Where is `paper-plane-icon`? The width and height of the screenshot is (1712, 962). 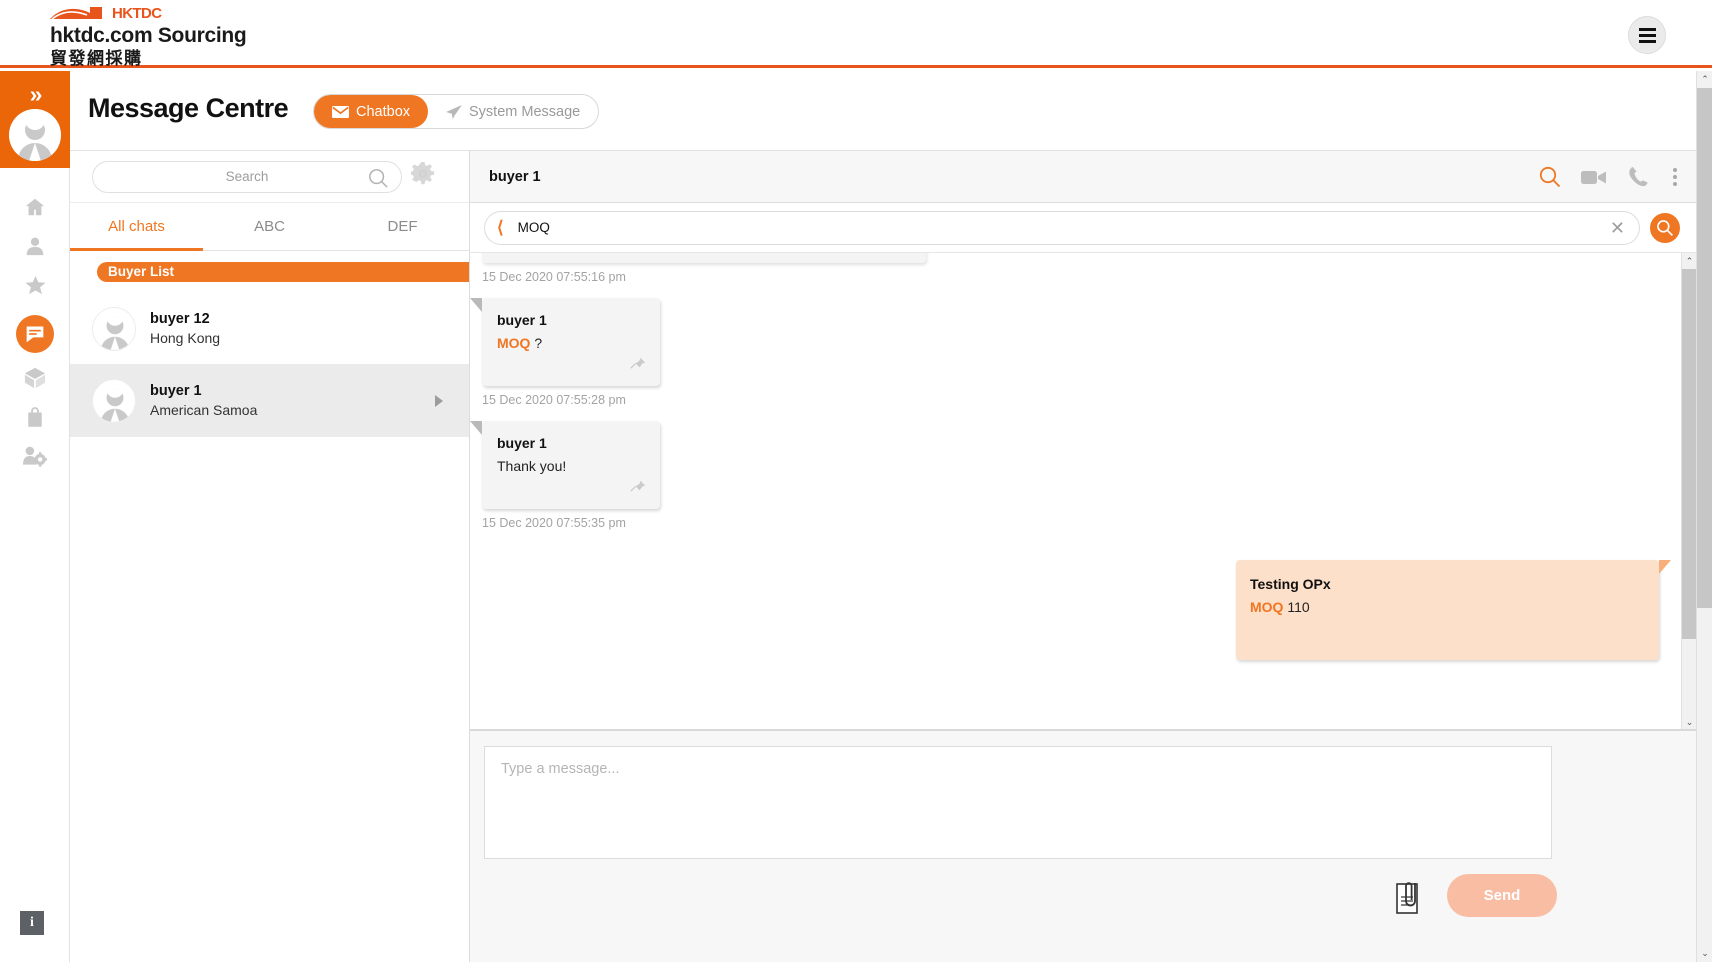
paper-plane-icon is located at coordinates (454, 111).